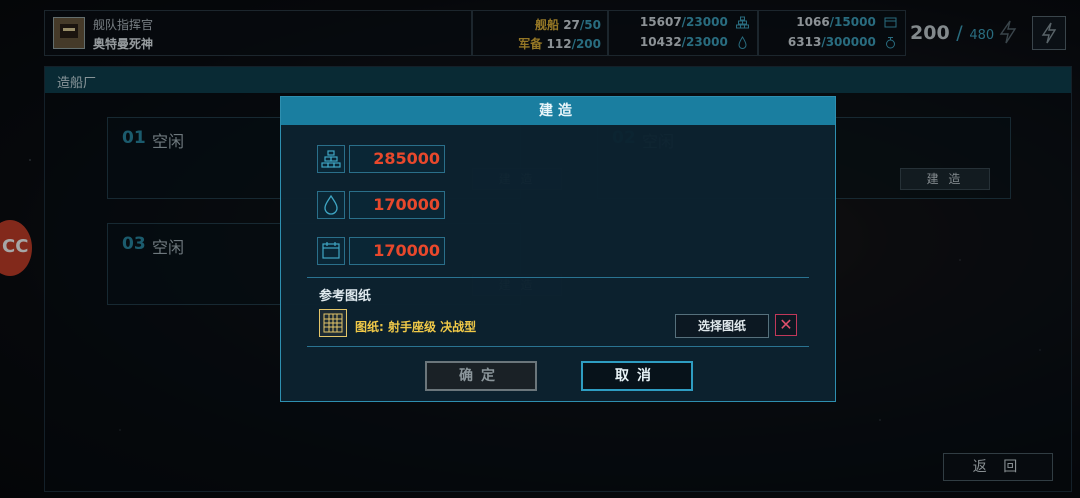  I want to click on blueprint-section-title: 参考图纸, so click(345, 296).